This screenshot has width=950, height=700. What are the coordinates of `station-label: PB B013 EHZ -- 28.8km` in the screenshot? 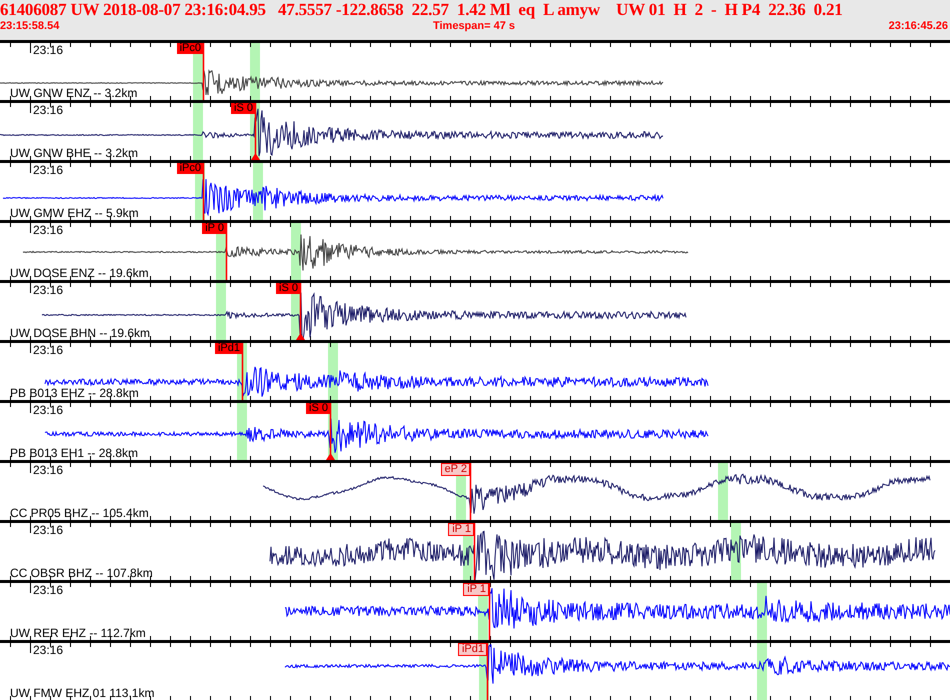 It's located at (74, 393).